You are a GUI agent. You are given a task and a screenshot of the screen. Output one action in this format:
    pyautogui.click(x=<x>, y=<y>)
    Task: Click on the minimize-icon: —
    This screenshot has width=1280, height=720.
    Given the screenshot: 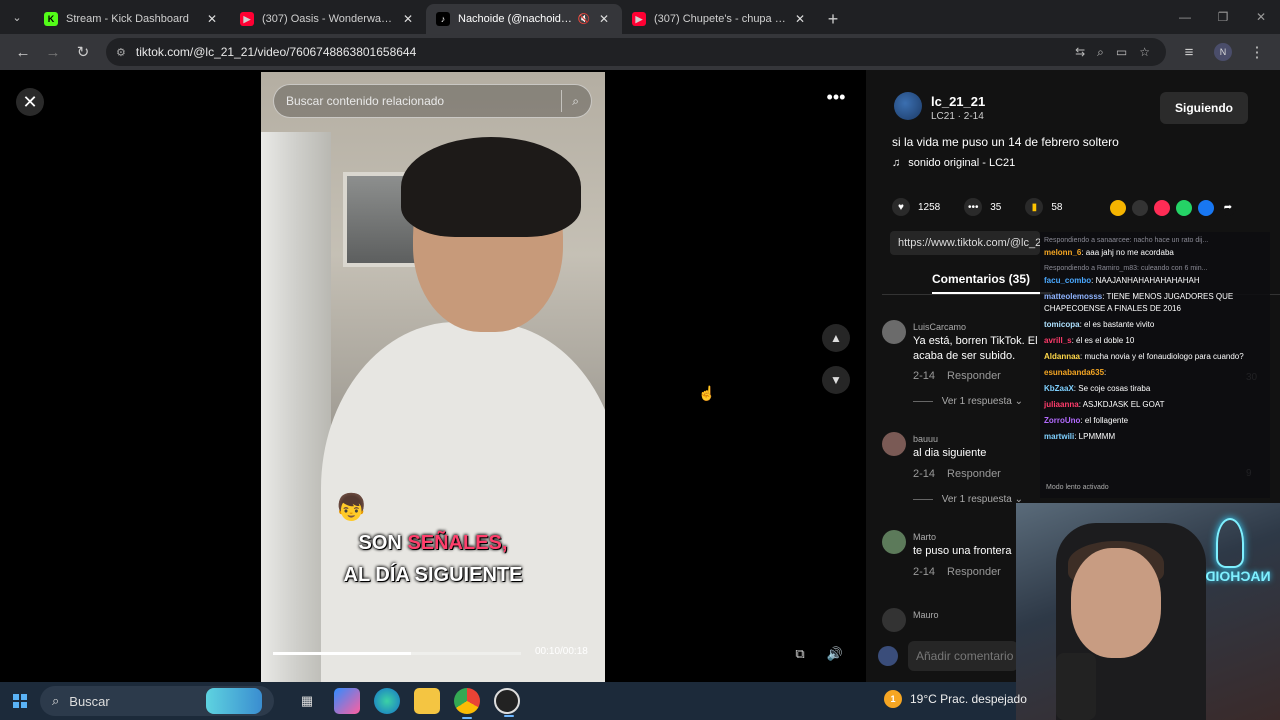 What is the action you would take?
    pyautogui.click(x=1185, y=17)
    